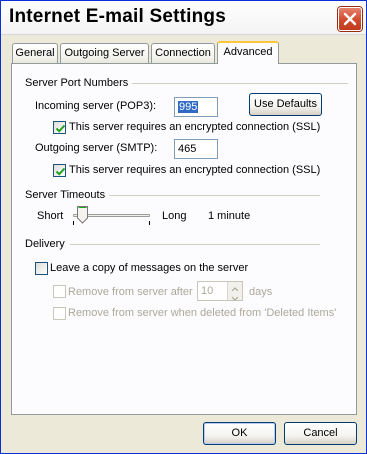 The width and height of the screenshot is (367, 454). Describe the element at coordinates (149, 268) in the screenshot. I see `leave-copy-label: Leave a copy of messages on the server` at that location.